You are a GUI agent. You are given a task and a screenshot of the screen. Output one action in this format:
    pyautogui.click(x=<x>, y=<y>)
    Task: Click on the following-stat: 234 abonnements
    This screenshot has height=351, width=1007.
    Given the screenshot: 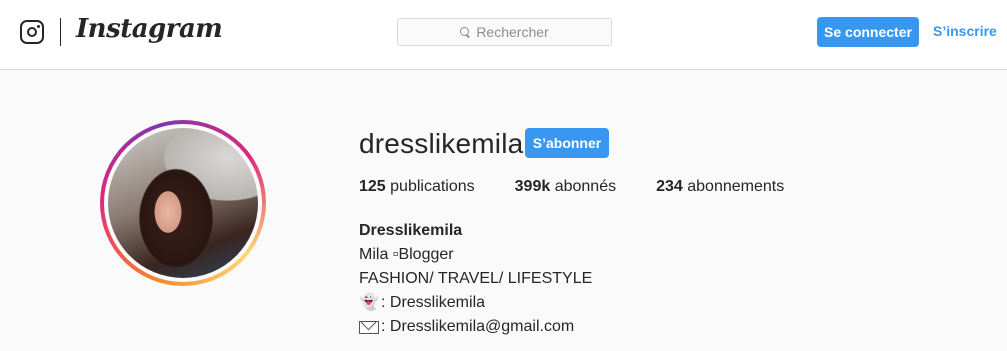 What is the action you would take?
    pyautogui.click(x=720, y=187)
    